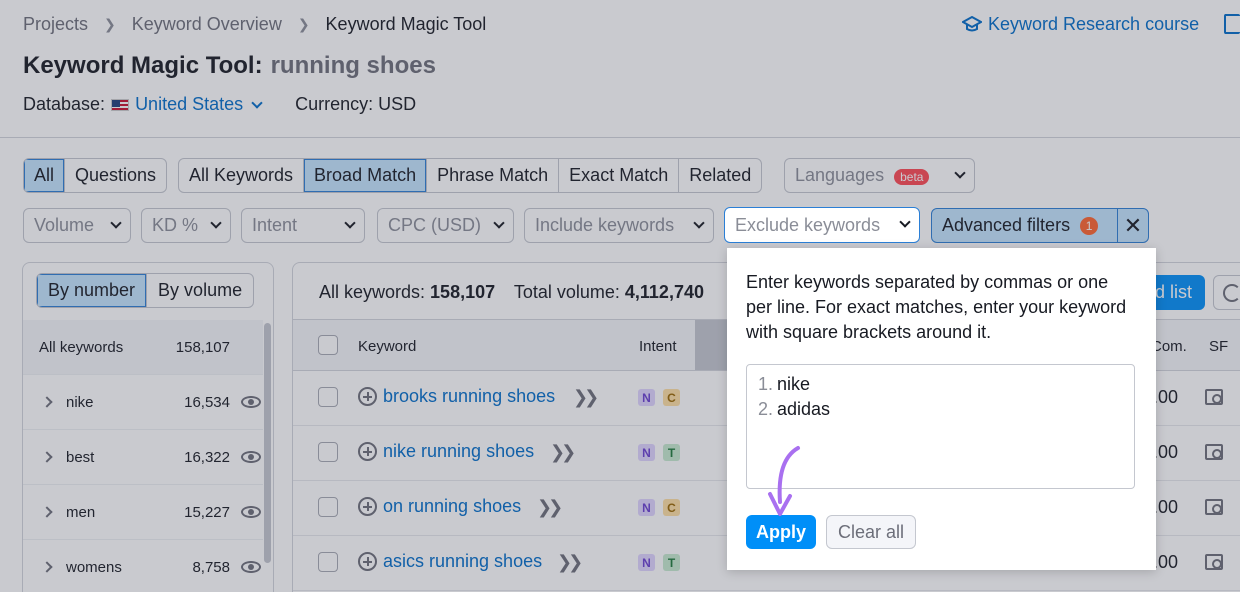  Describe the element at coordinates (766, 384) in the screenshot. I see `line-number: 1.` at that location.